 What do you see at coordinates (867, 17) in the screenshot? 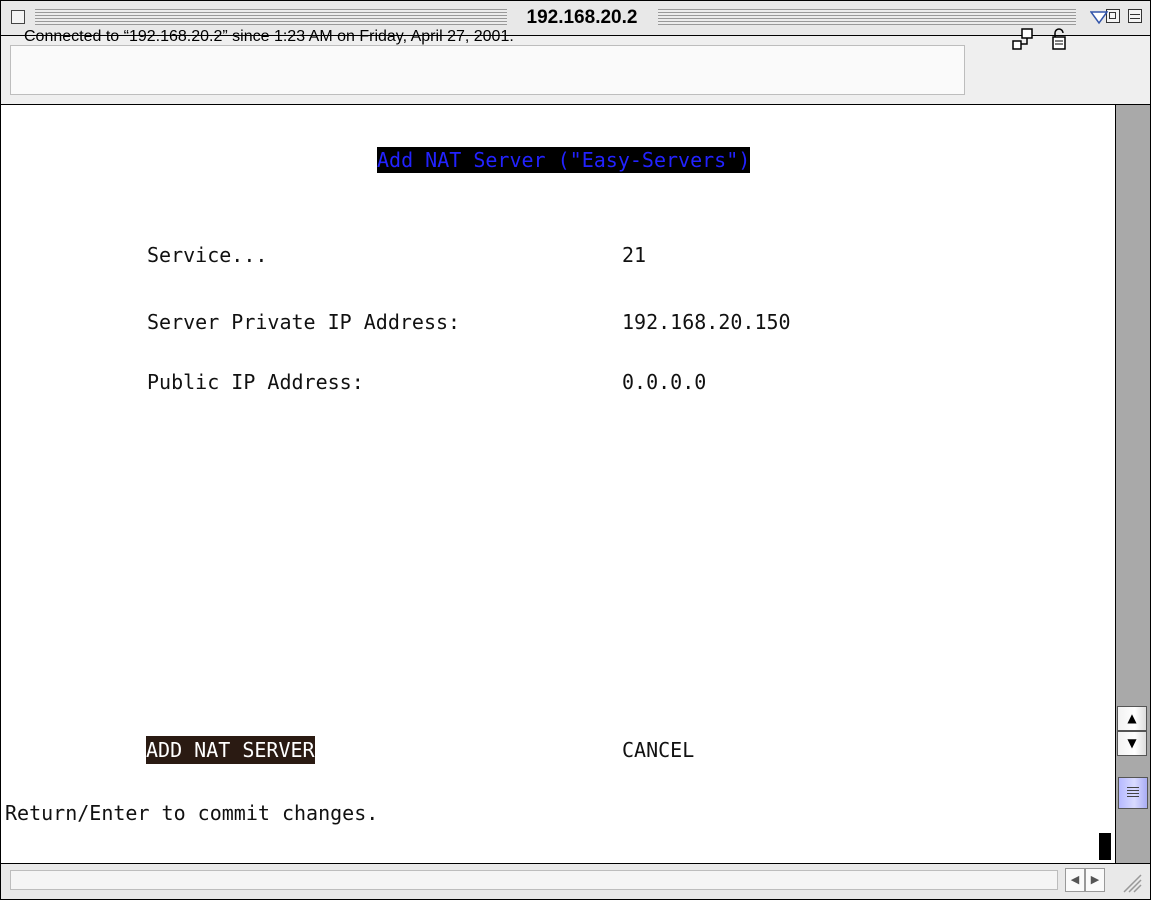
I see `title-stripes-right` at bounding box center [867, 17].